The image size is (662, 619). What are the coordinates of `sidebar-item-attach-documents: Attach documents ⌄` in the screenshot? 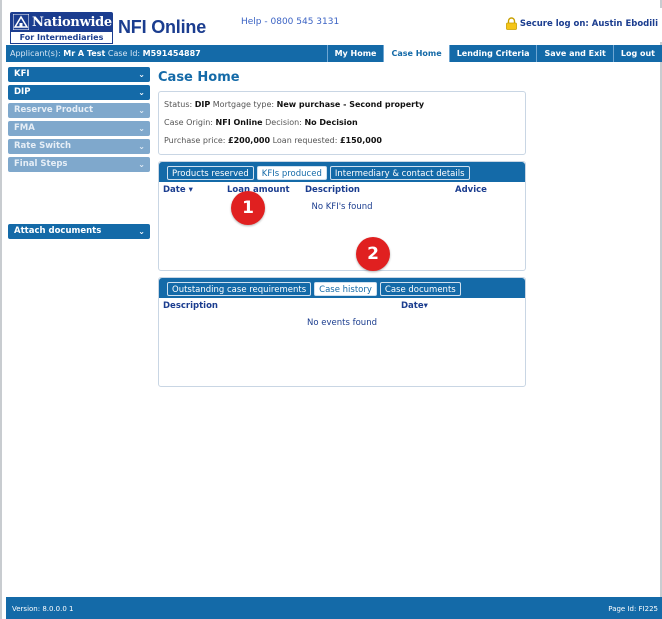 It's located at (79, 231).